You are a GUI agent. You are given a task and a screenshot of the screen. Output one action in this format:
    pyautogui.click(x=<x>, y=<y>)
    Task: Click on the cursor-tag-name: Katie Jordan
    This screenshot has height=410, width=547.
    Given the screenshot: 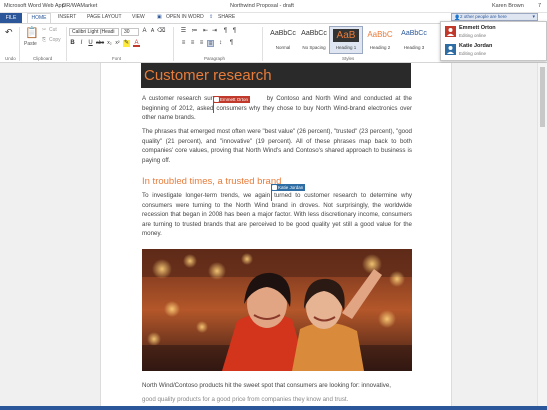 What is the action you would take?
    pyautogui.click(x=291, y=187)
    